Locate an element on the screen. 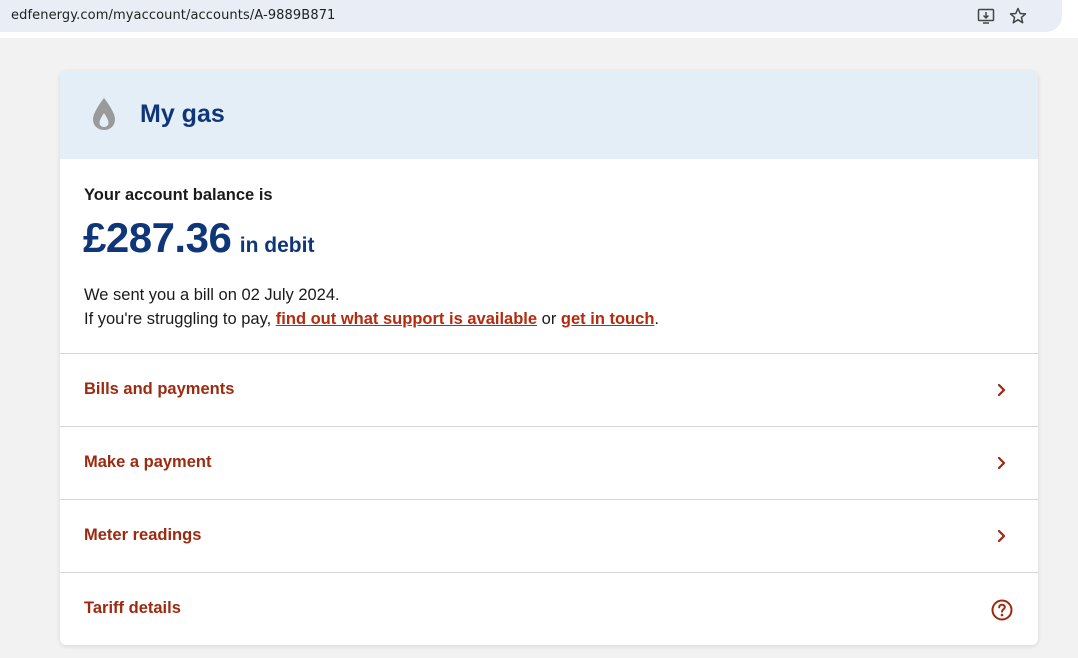  menu-item-tariff-details: Tariff details is located at coordinates (549, 608).